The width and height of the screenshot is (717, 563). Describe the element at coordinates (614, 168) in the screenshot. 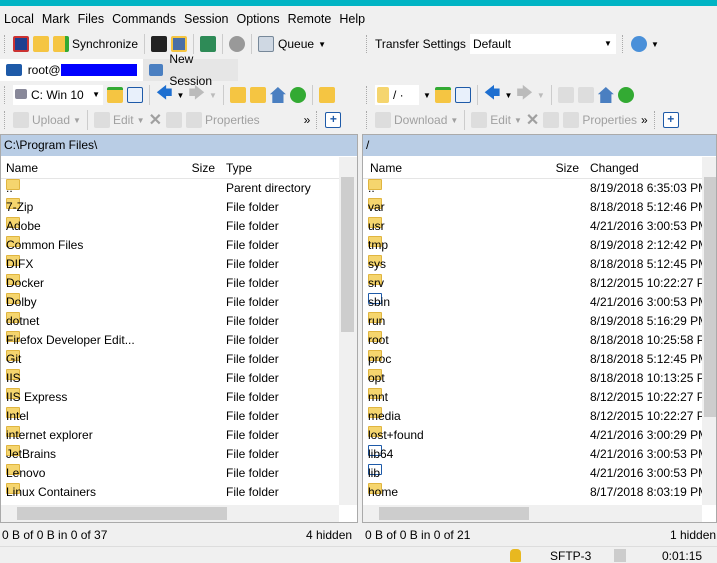

I see `column-changed: Changed` at that location.